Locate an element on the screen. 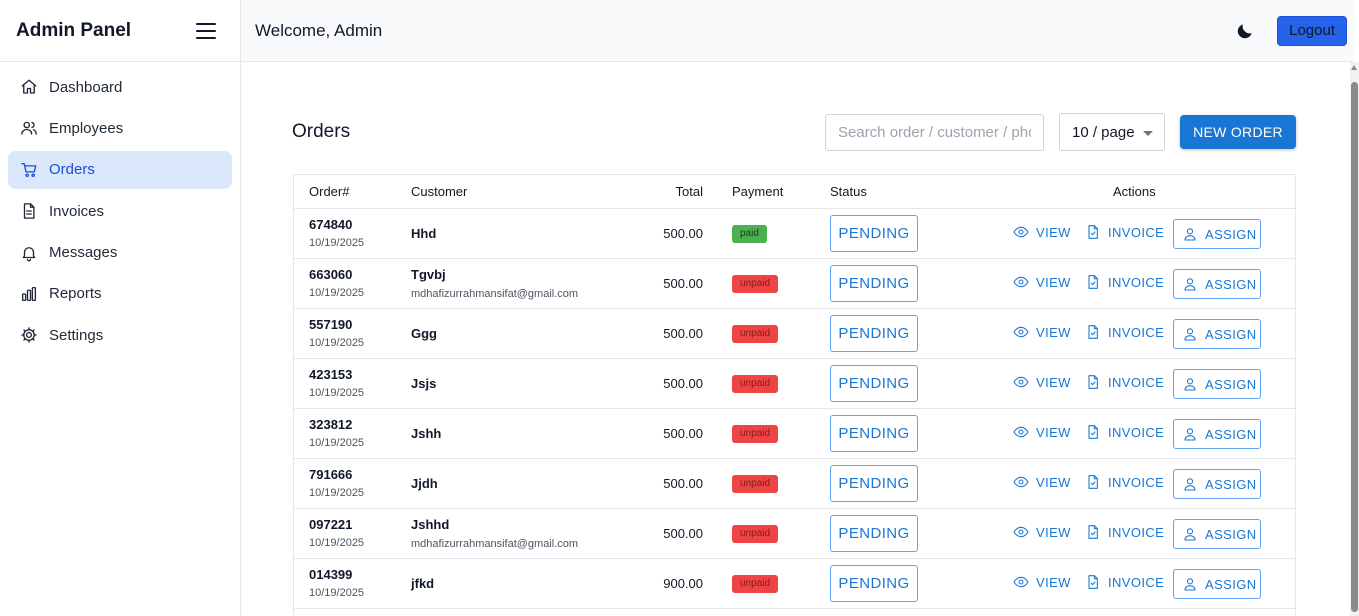 This screenshot has width=1359, height=616. logout-button: Logout is located at coordinates (1312, 30).